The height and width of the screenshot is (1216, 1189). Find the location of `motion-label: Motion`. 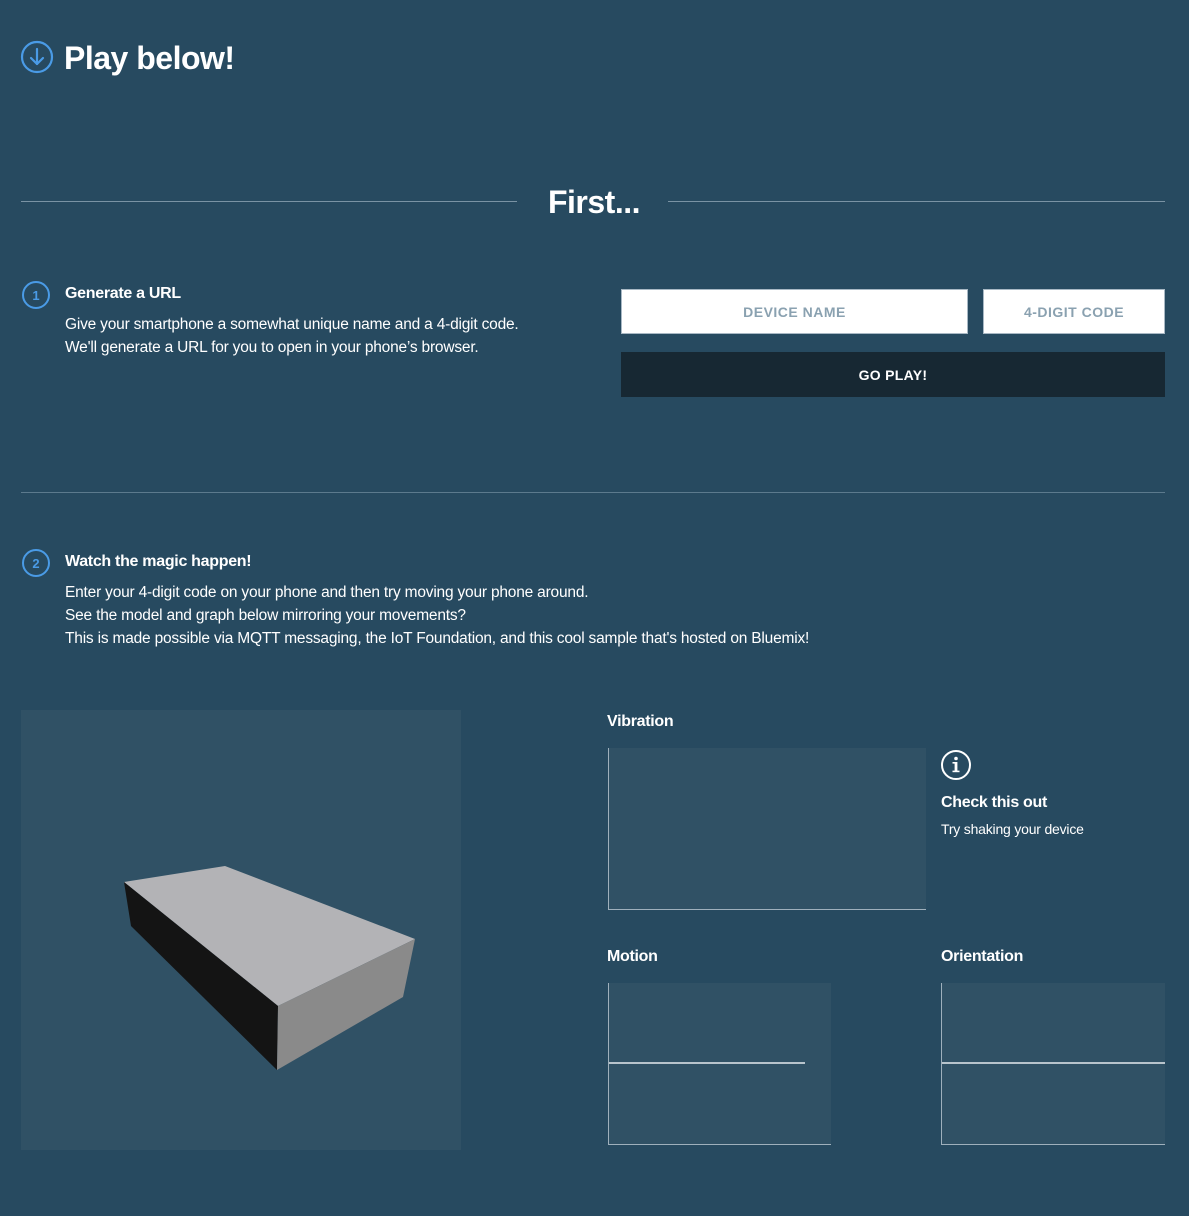

motion-label: Motion is located at coordinates (632, 956).